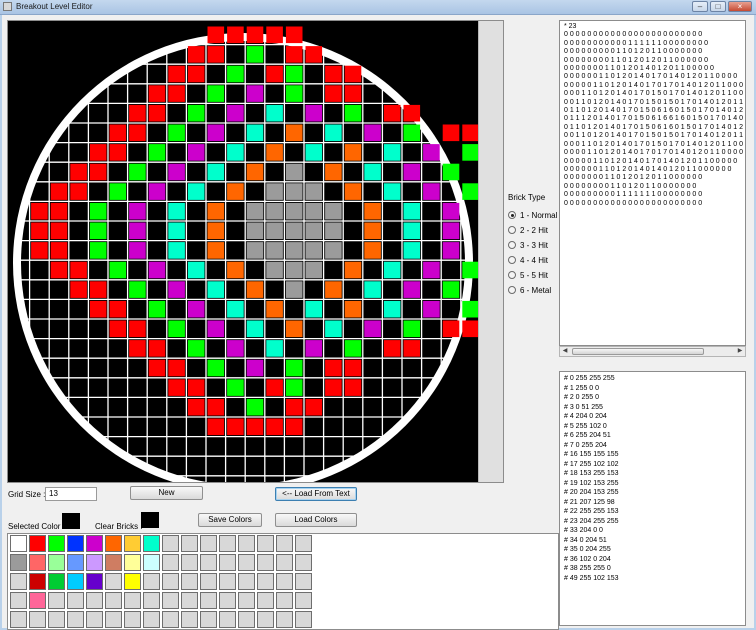 The width and height of the screenshot is (756, 630). Describe the element at coordinates (230, 520) in the screenshot. I see `save-colors-button: Save Colors` at that location.